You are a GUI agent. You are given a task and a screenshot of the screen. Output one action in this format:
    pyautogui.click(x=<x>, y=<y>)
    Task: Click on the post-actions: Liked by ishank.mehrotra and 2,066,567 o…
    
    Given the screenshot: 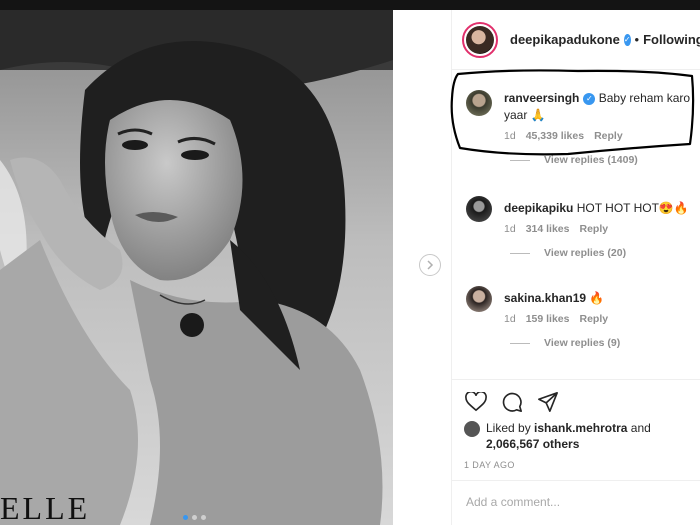 What is the action you would take?
    pyautogui.click(x=576, y=424)
    